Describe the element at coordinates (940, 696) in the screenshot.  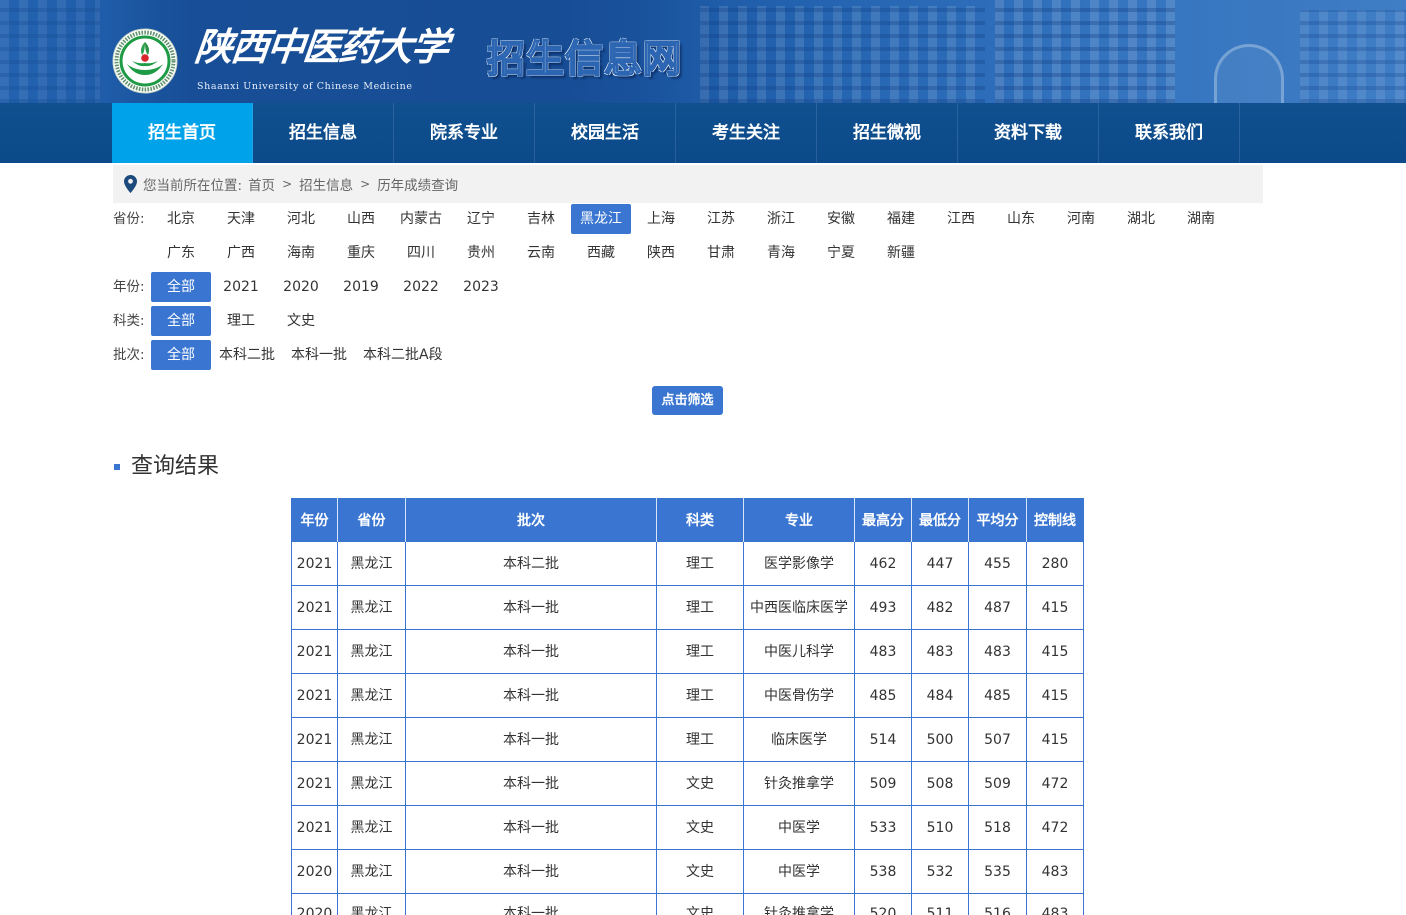
I see `cell-min-score: 484` at that location.